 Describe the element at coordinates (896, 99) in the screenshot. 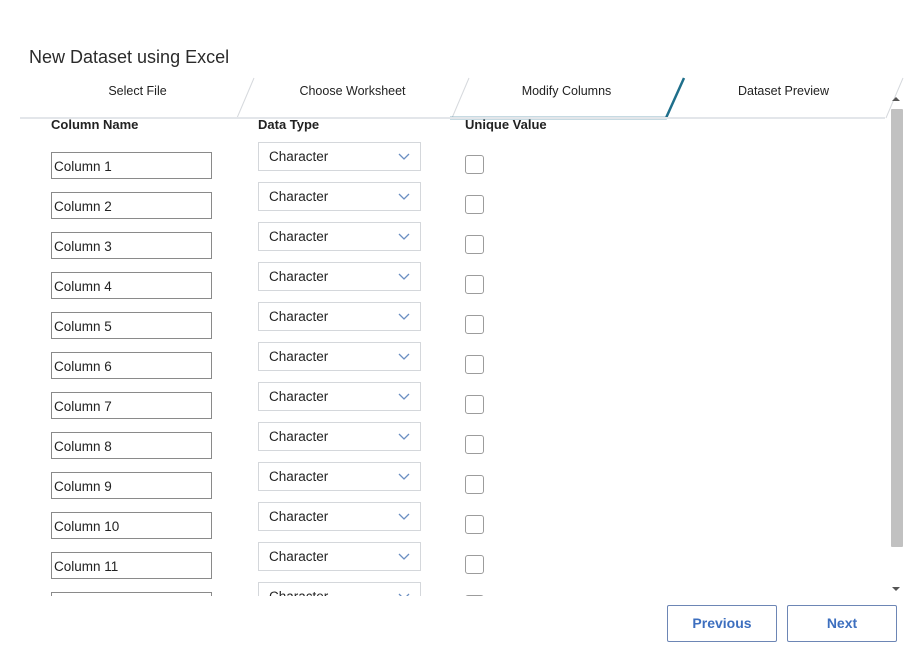

I see `scroll-up-arrow-icon` at that location.